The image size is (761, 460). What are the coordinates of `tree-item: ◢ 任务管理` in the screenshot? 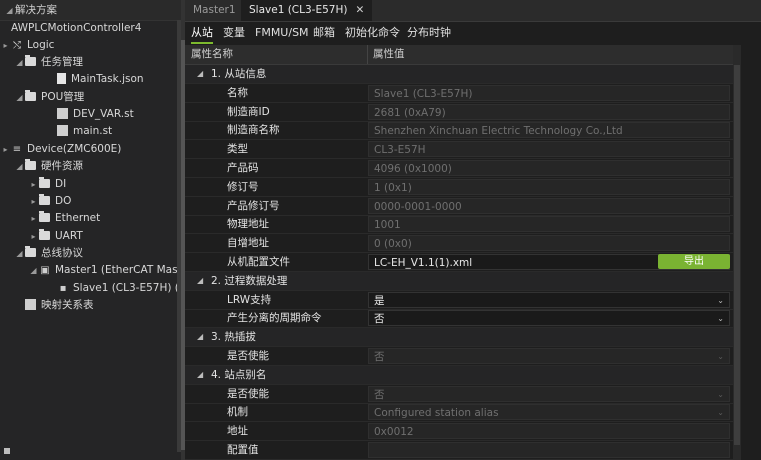 It's located at (48, 62).